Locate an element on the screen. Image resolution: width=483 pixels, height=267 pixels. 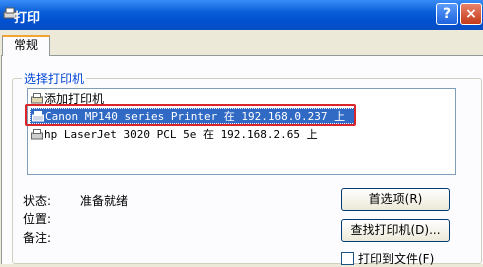
comment-label: 备注: is located at coordinates (37, 238).